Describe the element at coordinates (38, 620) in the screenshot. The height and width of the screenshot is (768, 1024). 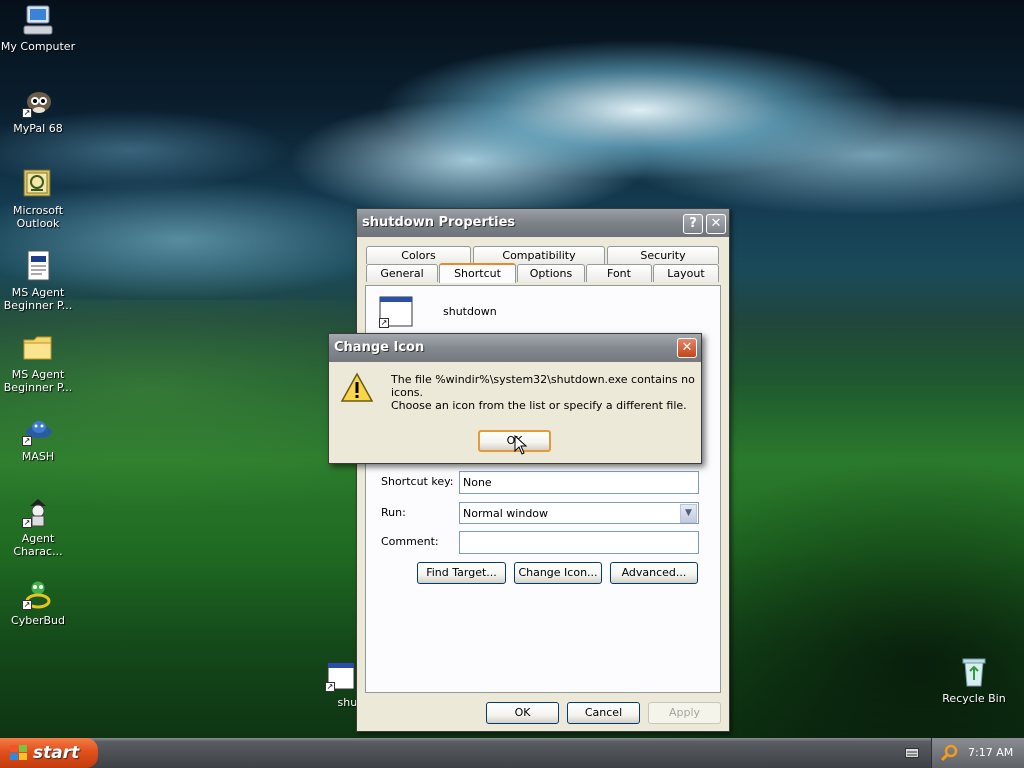
I see `desktop-icon-label: CyberBud` at that location.